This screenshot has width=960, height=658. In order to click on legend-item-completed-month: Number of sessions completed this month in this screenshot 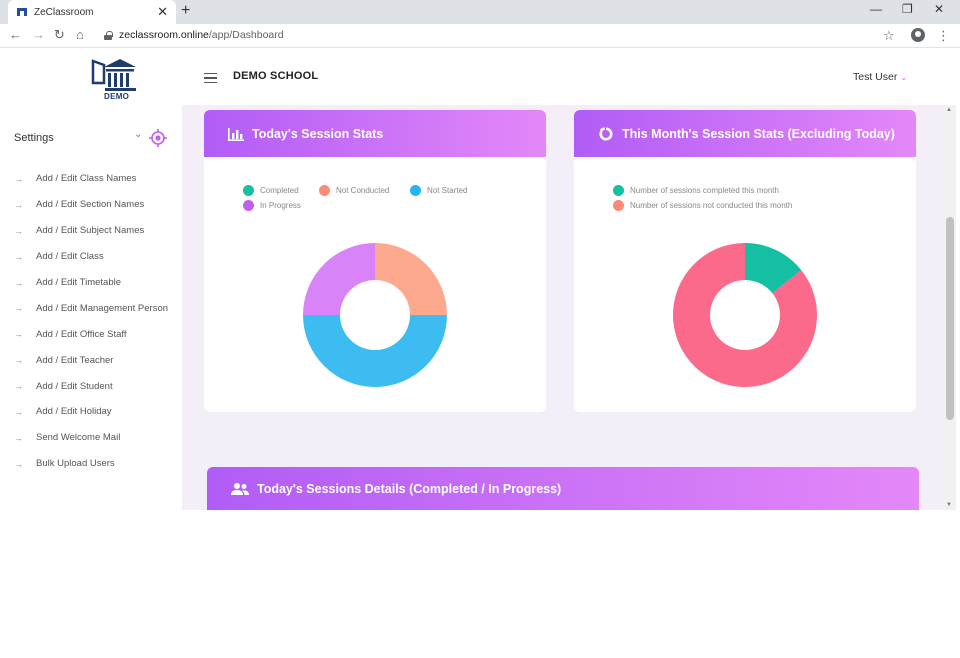, I will do `click(758, 190)`.